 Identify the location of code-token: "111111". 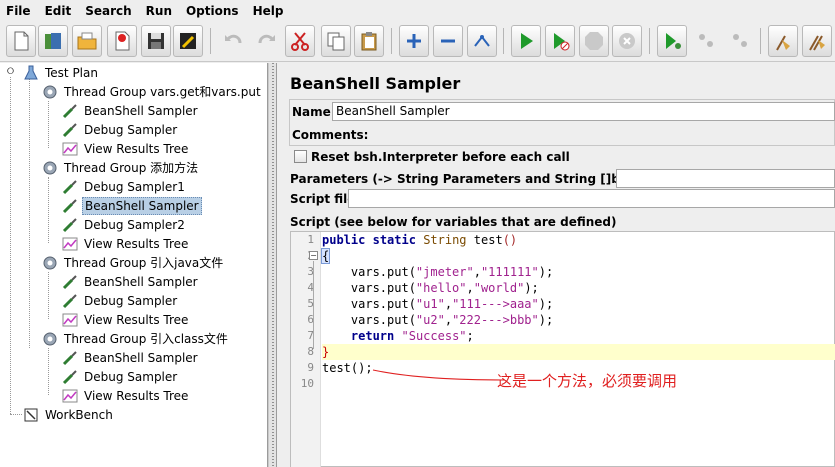
(509, 272).